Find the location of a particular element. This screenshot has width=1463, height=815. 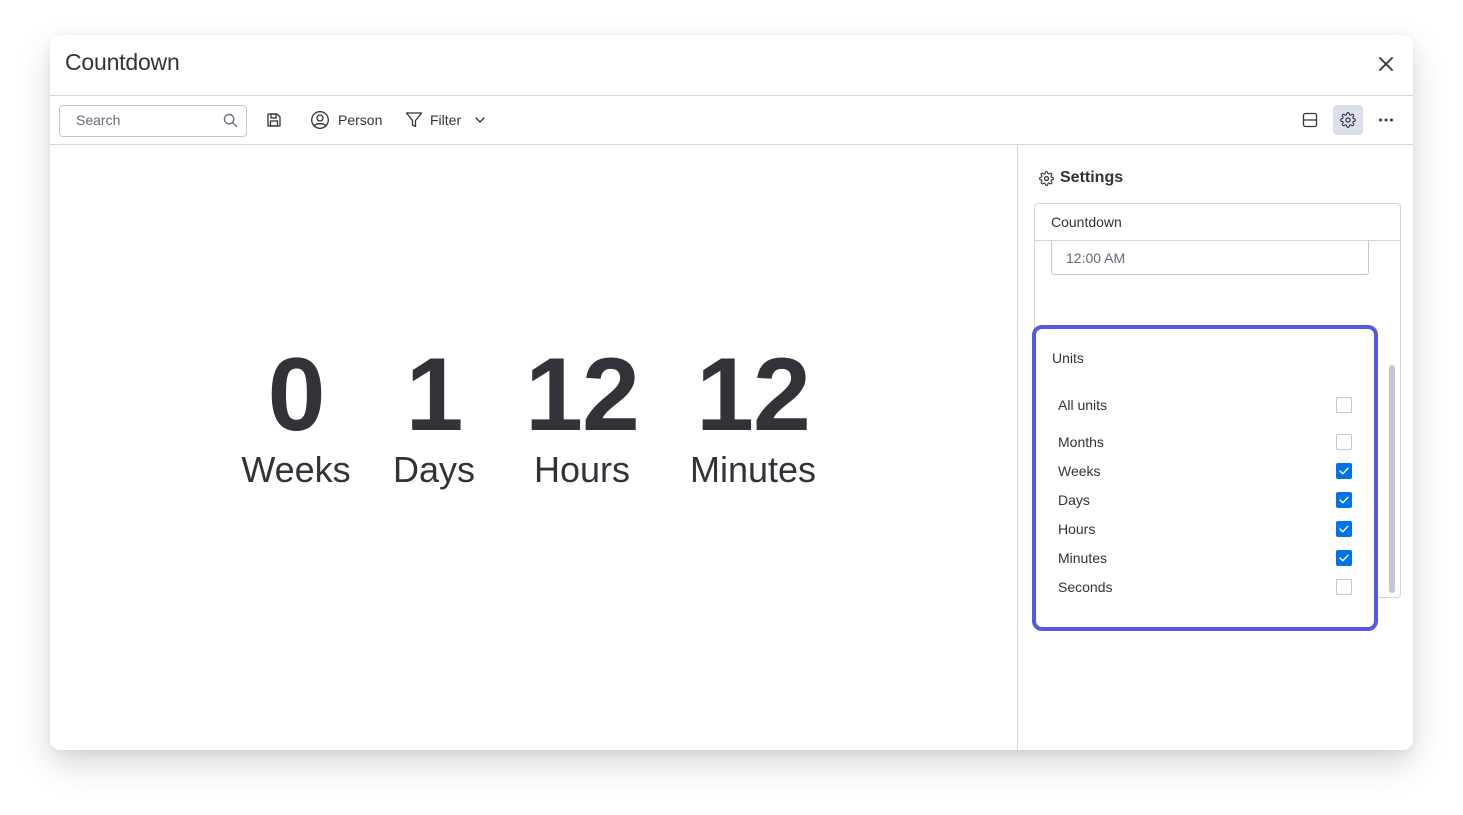

unit-option-label: Days is located at coordinates (1074, 500).